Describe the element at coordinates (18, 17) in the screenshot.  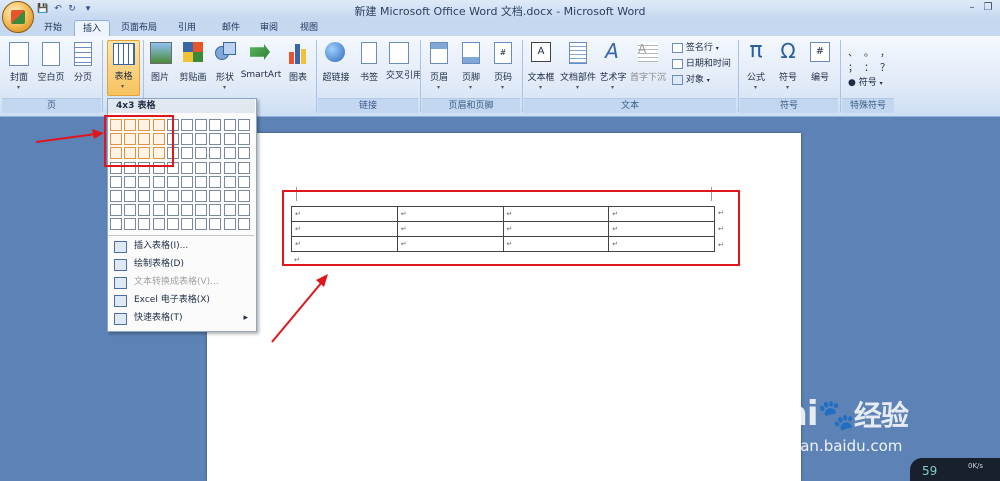
I see `office-button` at that location.